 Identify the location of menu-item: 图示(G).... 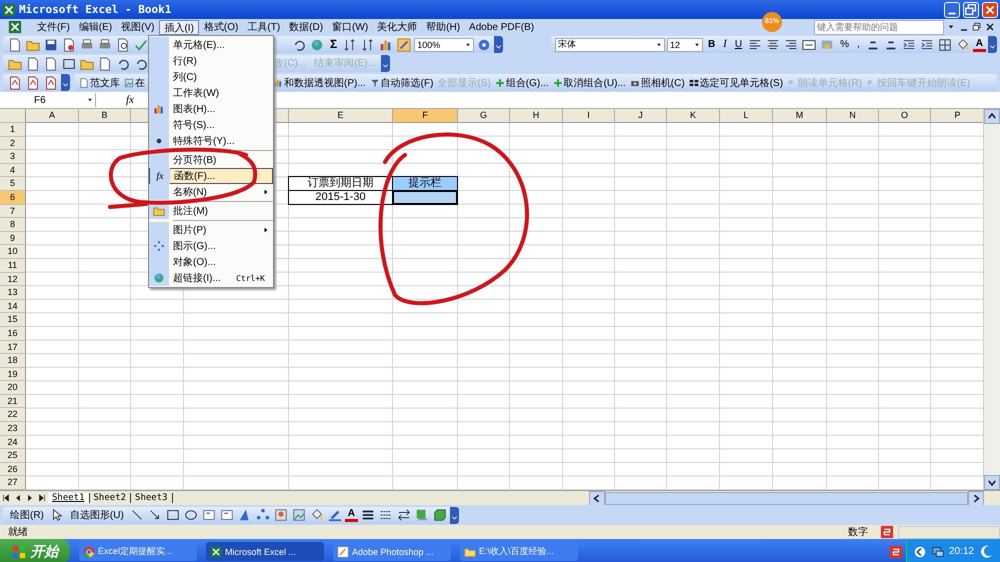
(211, 246).